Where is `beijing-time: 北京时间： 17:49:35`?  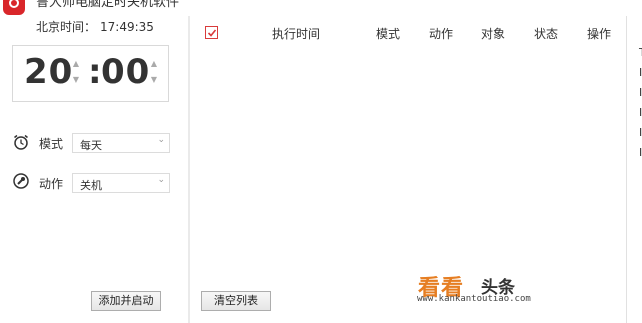 beijing-time: 北京时间： 17:49:35 is located at coordinates (97, 26).